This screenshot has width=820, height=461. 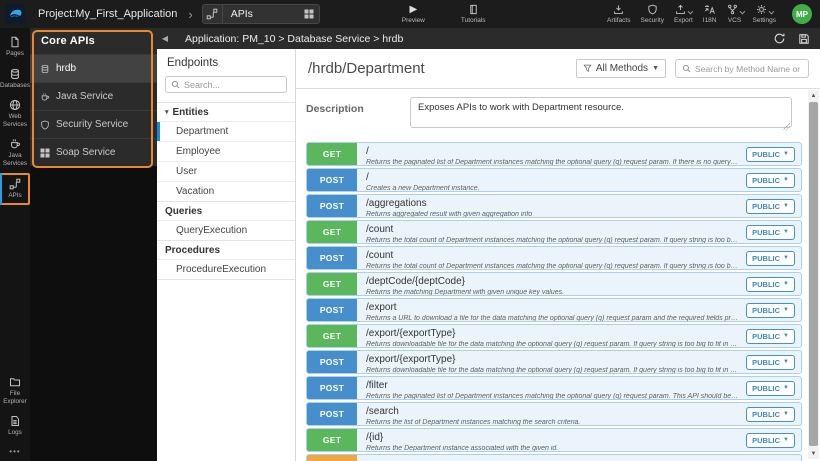 What do you see at coordinates (802, 14) in the screenshot?
I see `user-avatar: MP` at bounding box center [802, 14].